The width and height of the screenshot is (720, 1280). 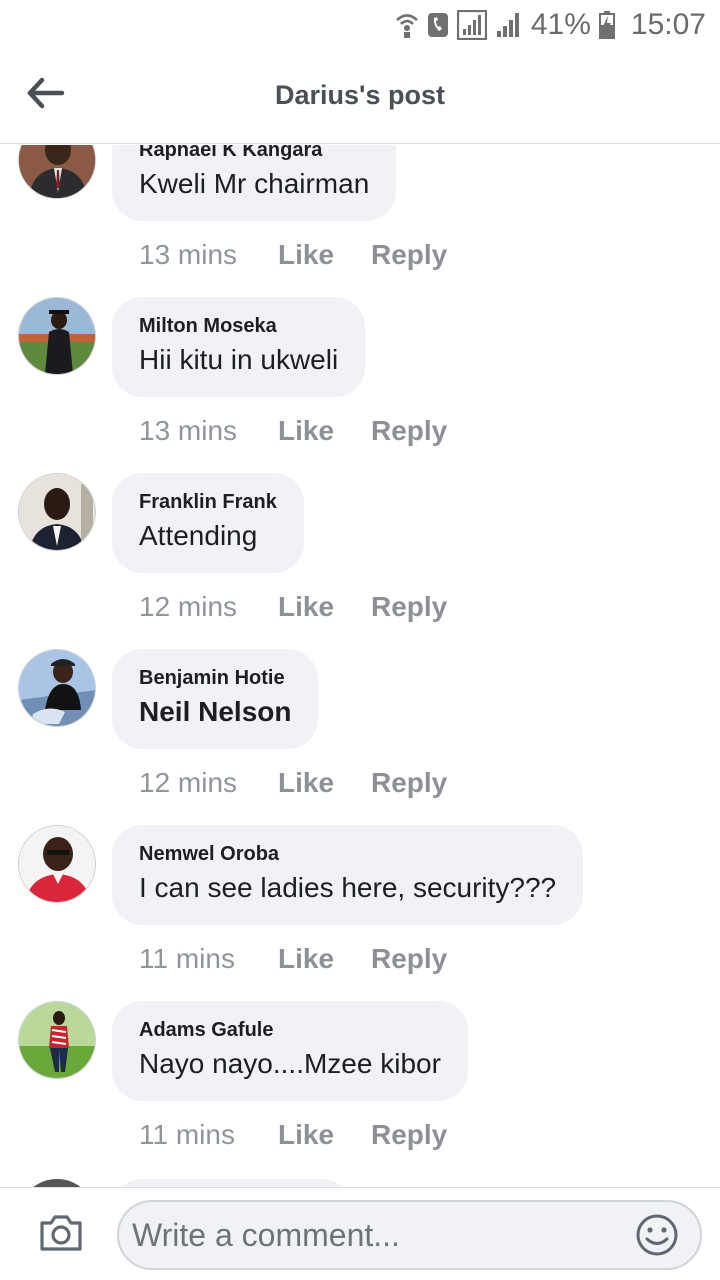 What do you see at coordinates (360, 25) in the screenshot?
I see `status-bar: 41% 15:07` at bounding box center [360, 25].